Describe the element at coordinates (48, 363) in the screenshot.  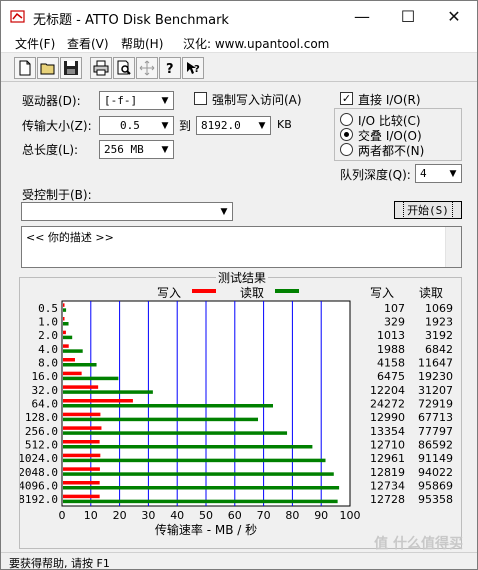
I see `category-label: 8.0` at that location.